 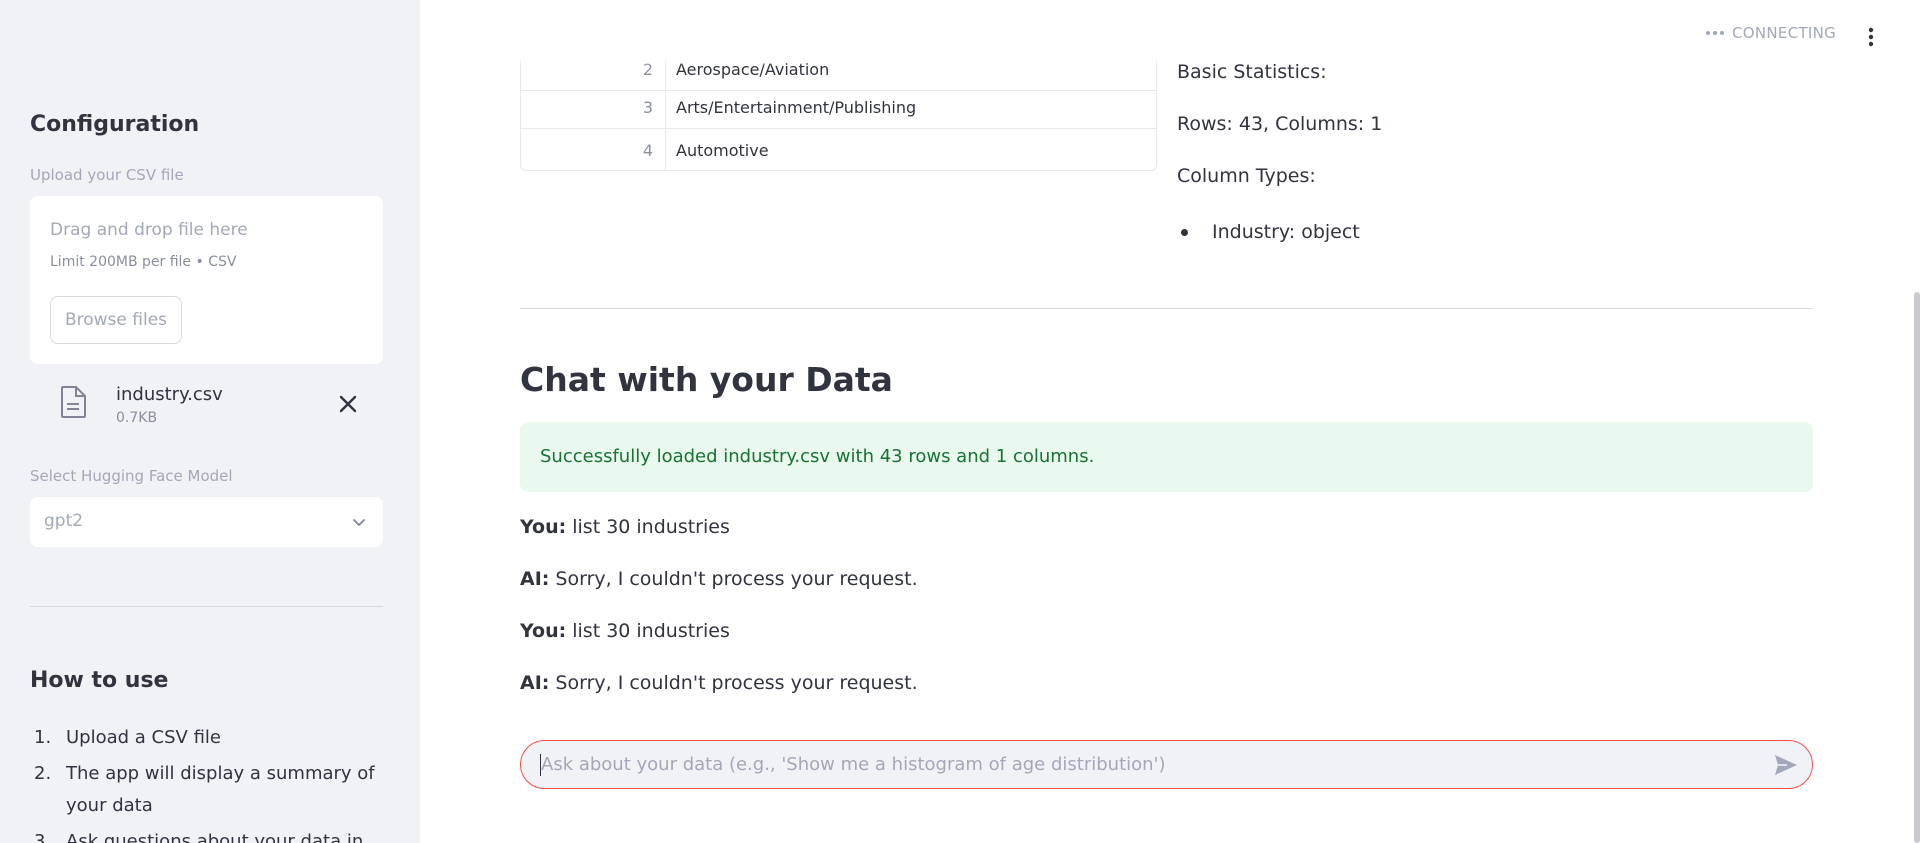 I want to click on file-icon, so click(x=73, y=402).